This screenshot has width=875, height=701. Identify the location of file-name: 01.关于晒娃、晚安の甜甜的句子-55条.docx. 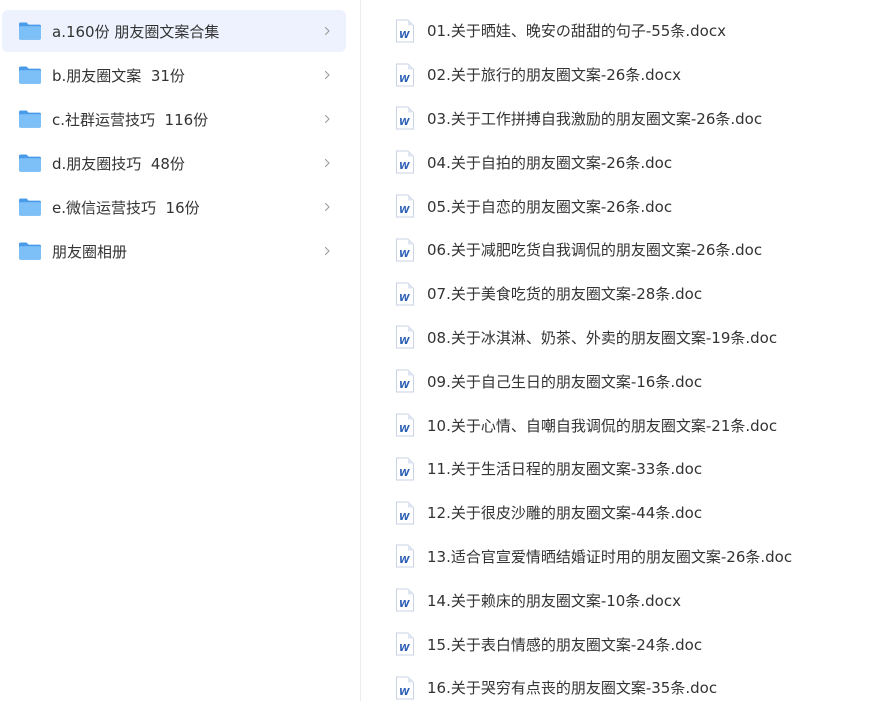
(576, 31).